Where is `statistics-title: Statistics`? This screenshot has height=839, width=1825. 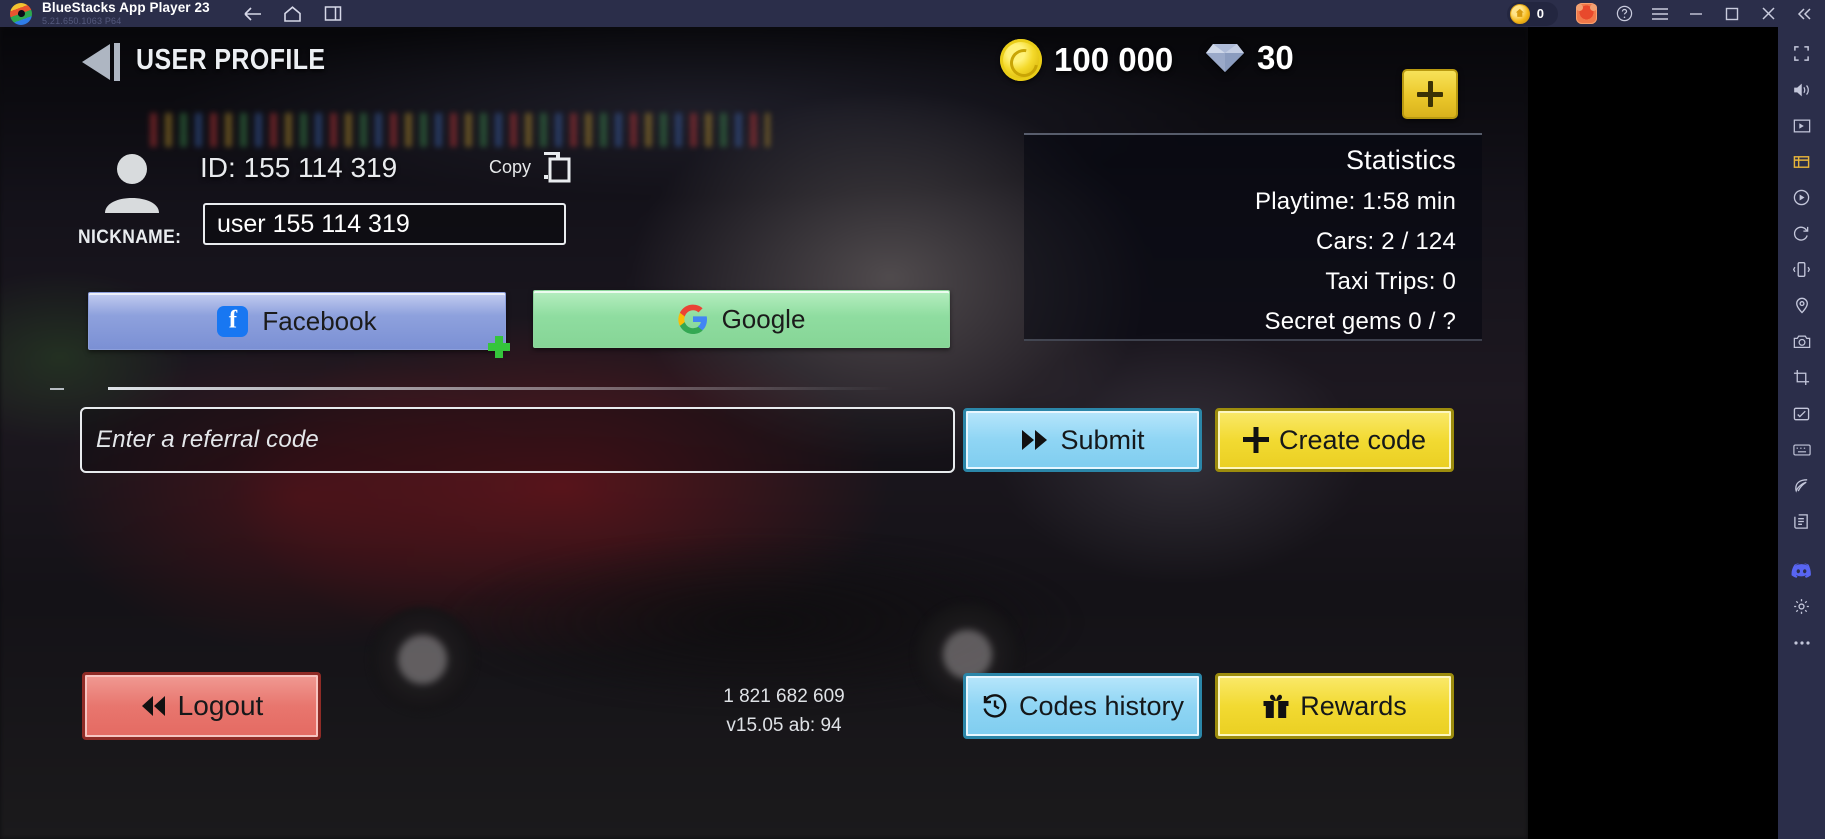
statistics-title: Statistics is located at coordinates (1400, 160).